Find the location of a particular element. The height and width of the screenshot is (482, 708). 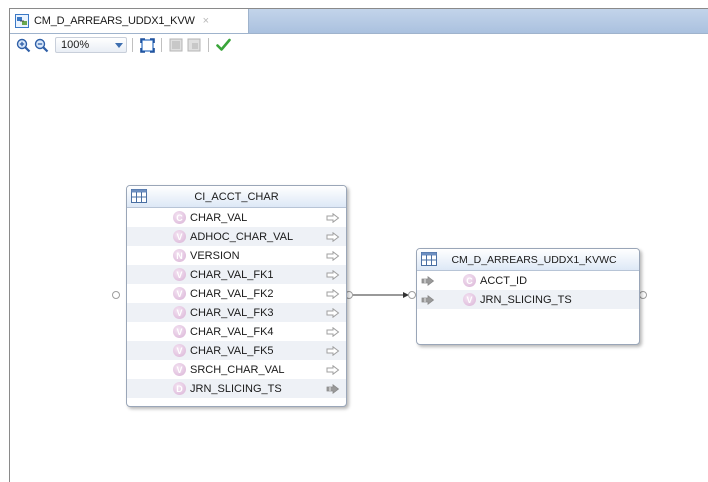

table-header: CM_D_ARREARS_UDDX1_KVWC is located at coordinates (528, 260).